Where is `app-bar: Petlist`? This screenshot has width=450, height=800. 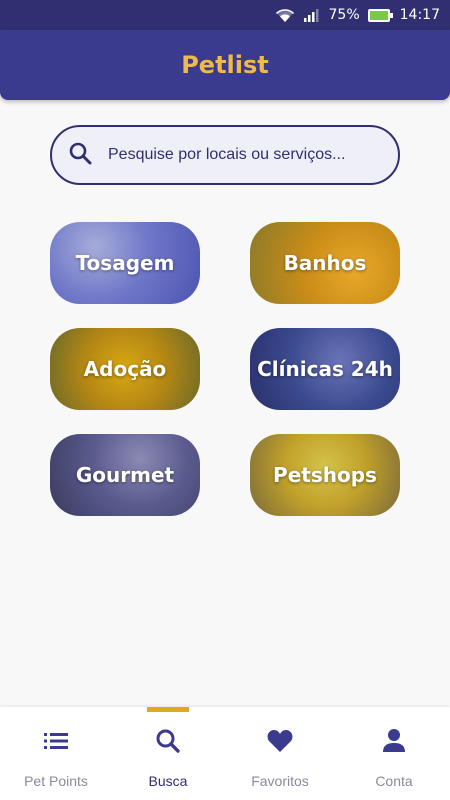
app-bar: Petlist is located at coordinates (225, 65).